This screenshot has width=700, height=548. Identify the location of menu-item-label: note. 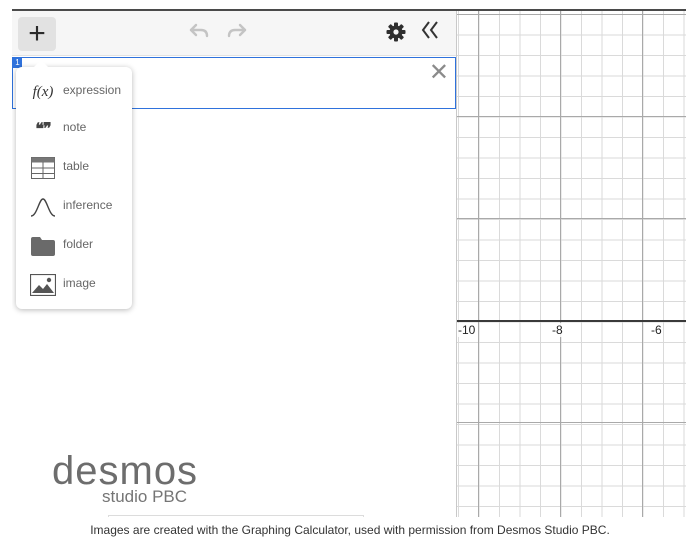
(75, 127).